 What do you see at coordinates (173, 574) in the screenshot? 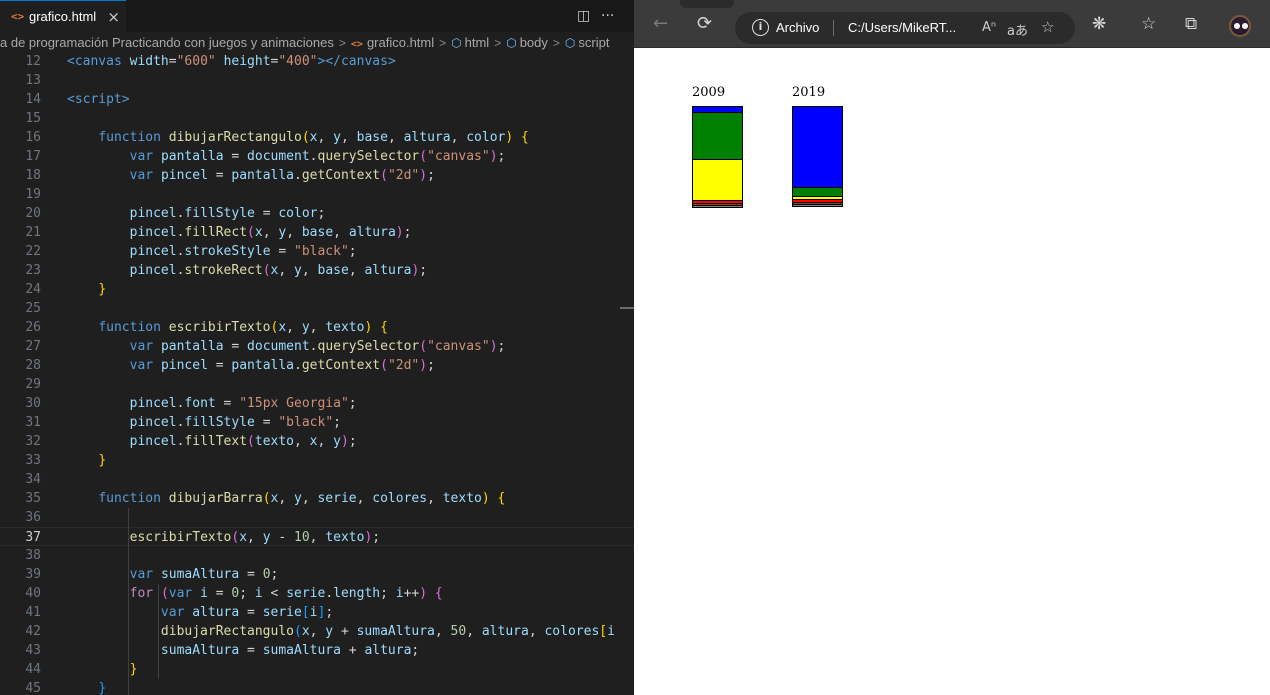
I see `code-text: var sumaAltura = 0;` at bounding box center [173, 574].